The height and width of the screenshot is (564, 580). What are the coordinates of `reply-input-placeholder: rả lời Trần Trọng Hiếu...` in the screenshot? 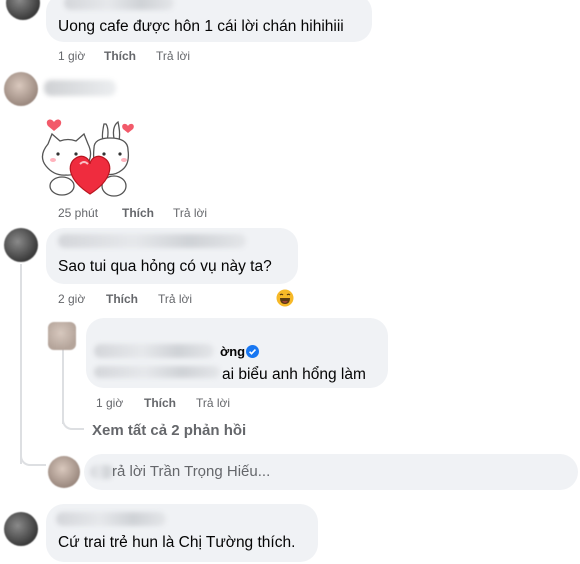 It's located at (191, 471).